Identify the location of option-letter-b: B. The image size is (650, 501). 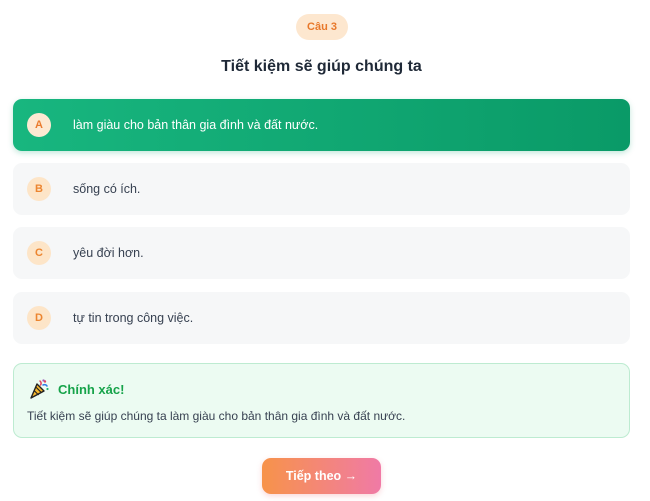
(39, 189).